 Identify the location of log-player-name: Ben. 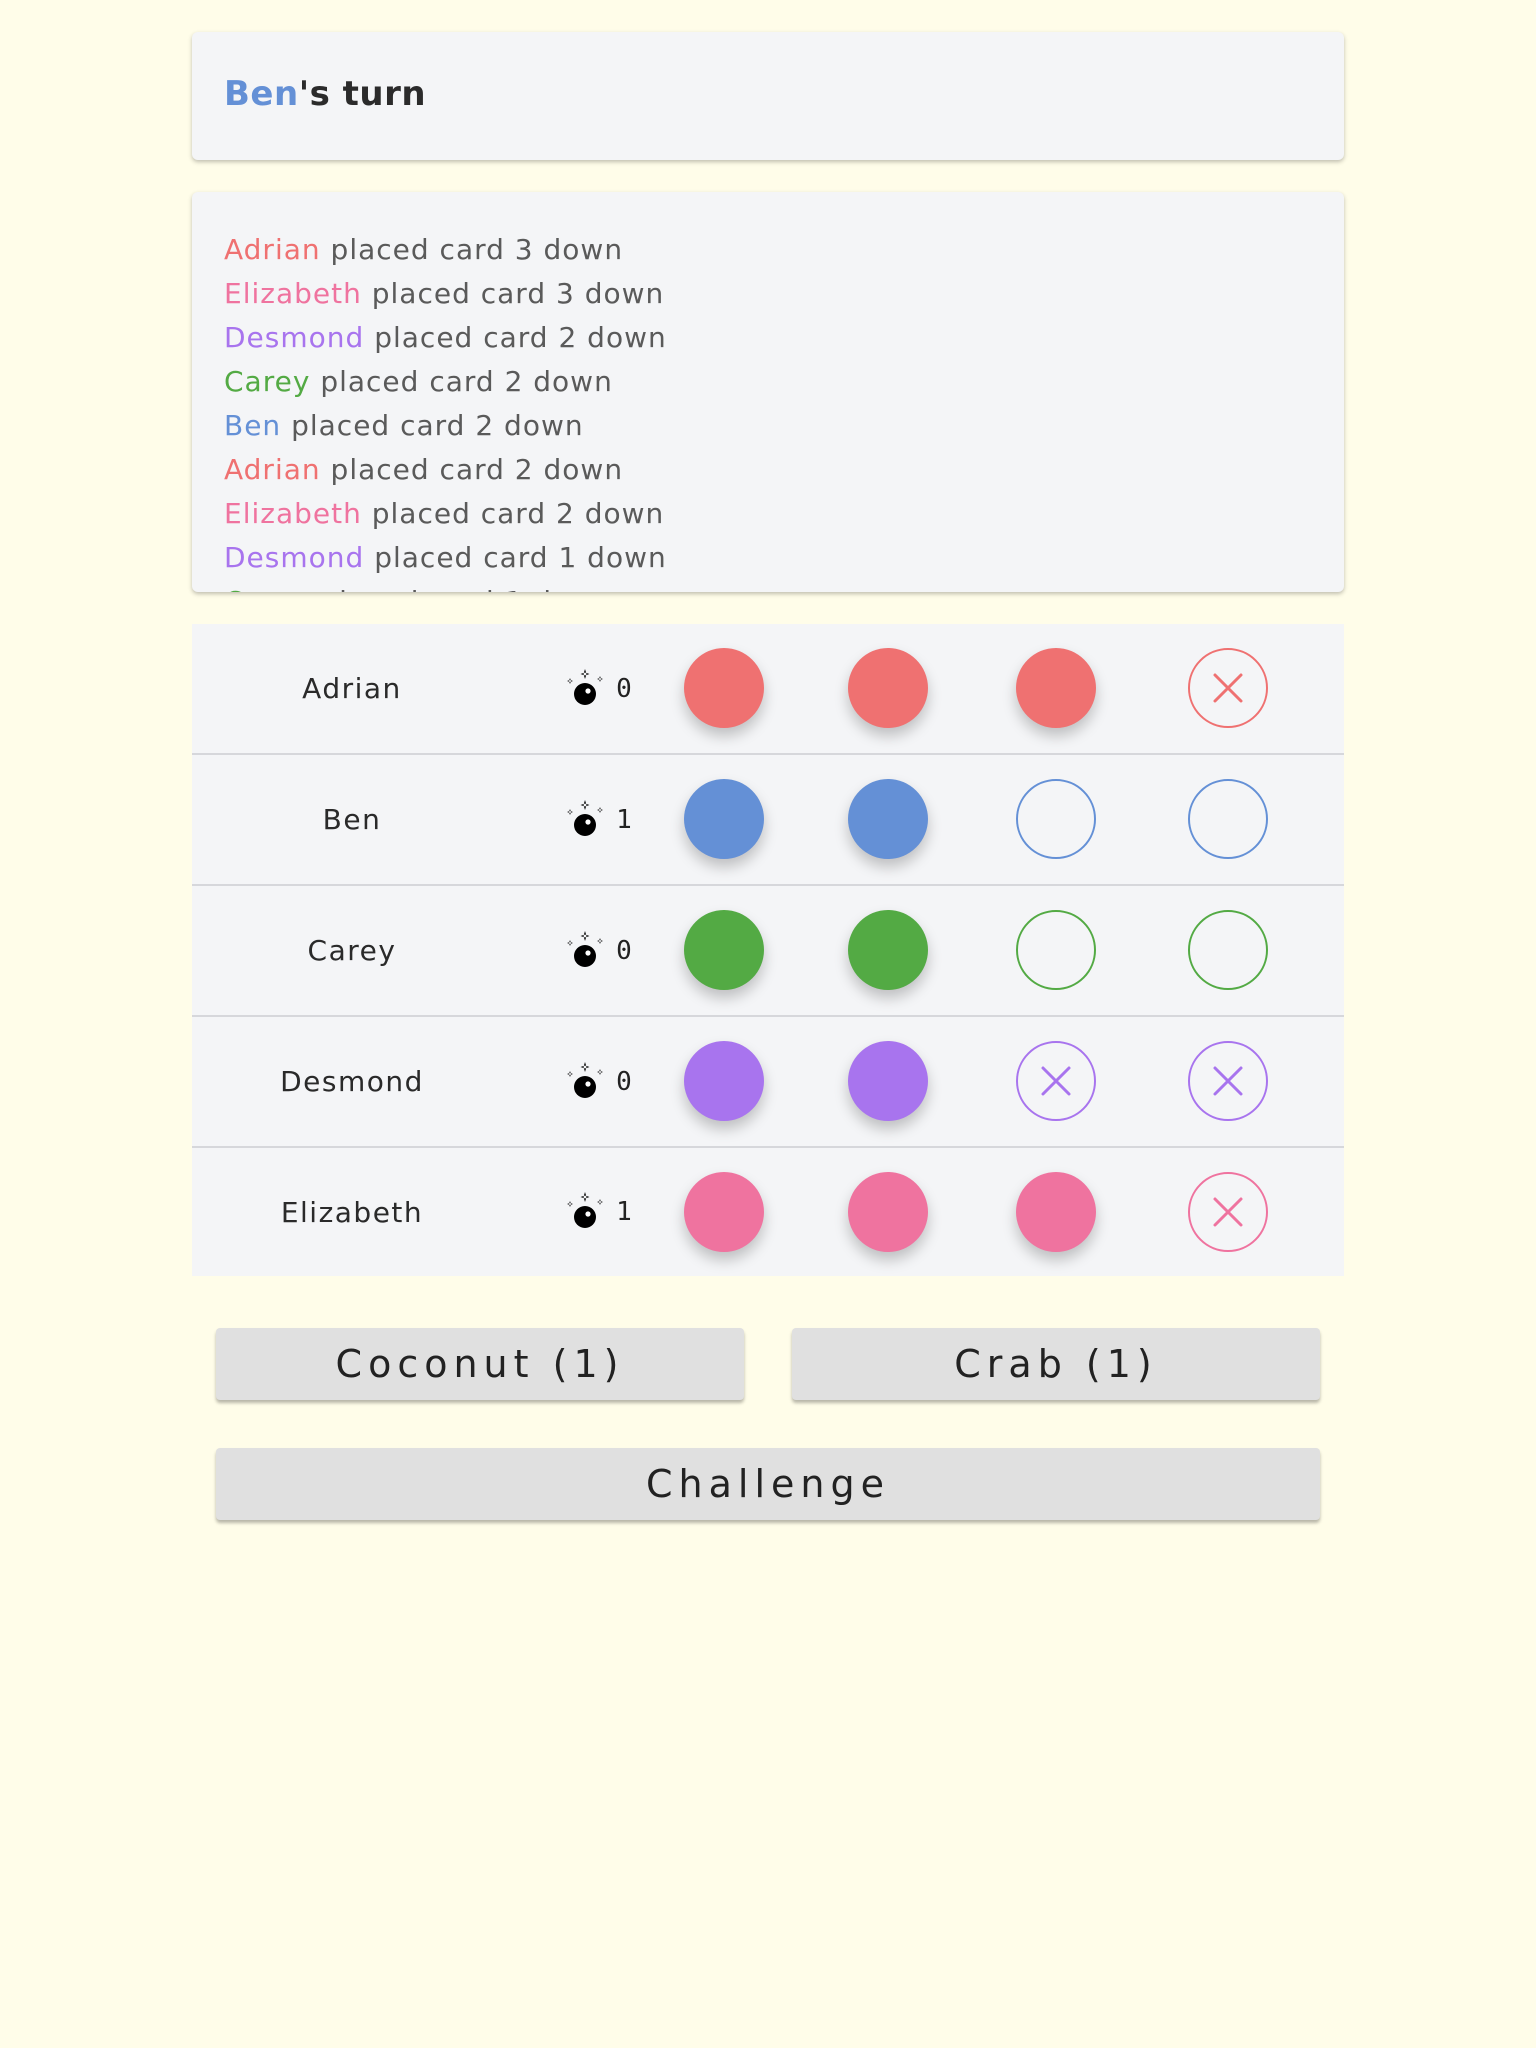
(253, 425).